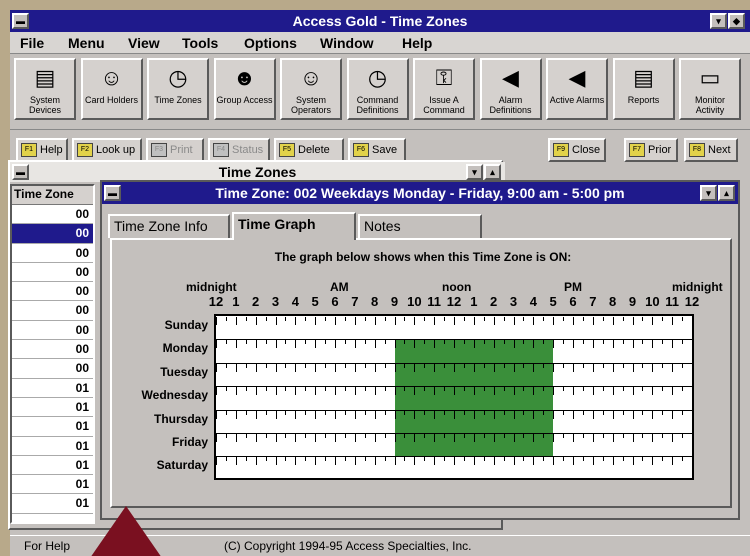 The image size is (750, 556). Describe the element at coordinates (355, 301) in the screenshot. I see `hour-label: 7` at that location.